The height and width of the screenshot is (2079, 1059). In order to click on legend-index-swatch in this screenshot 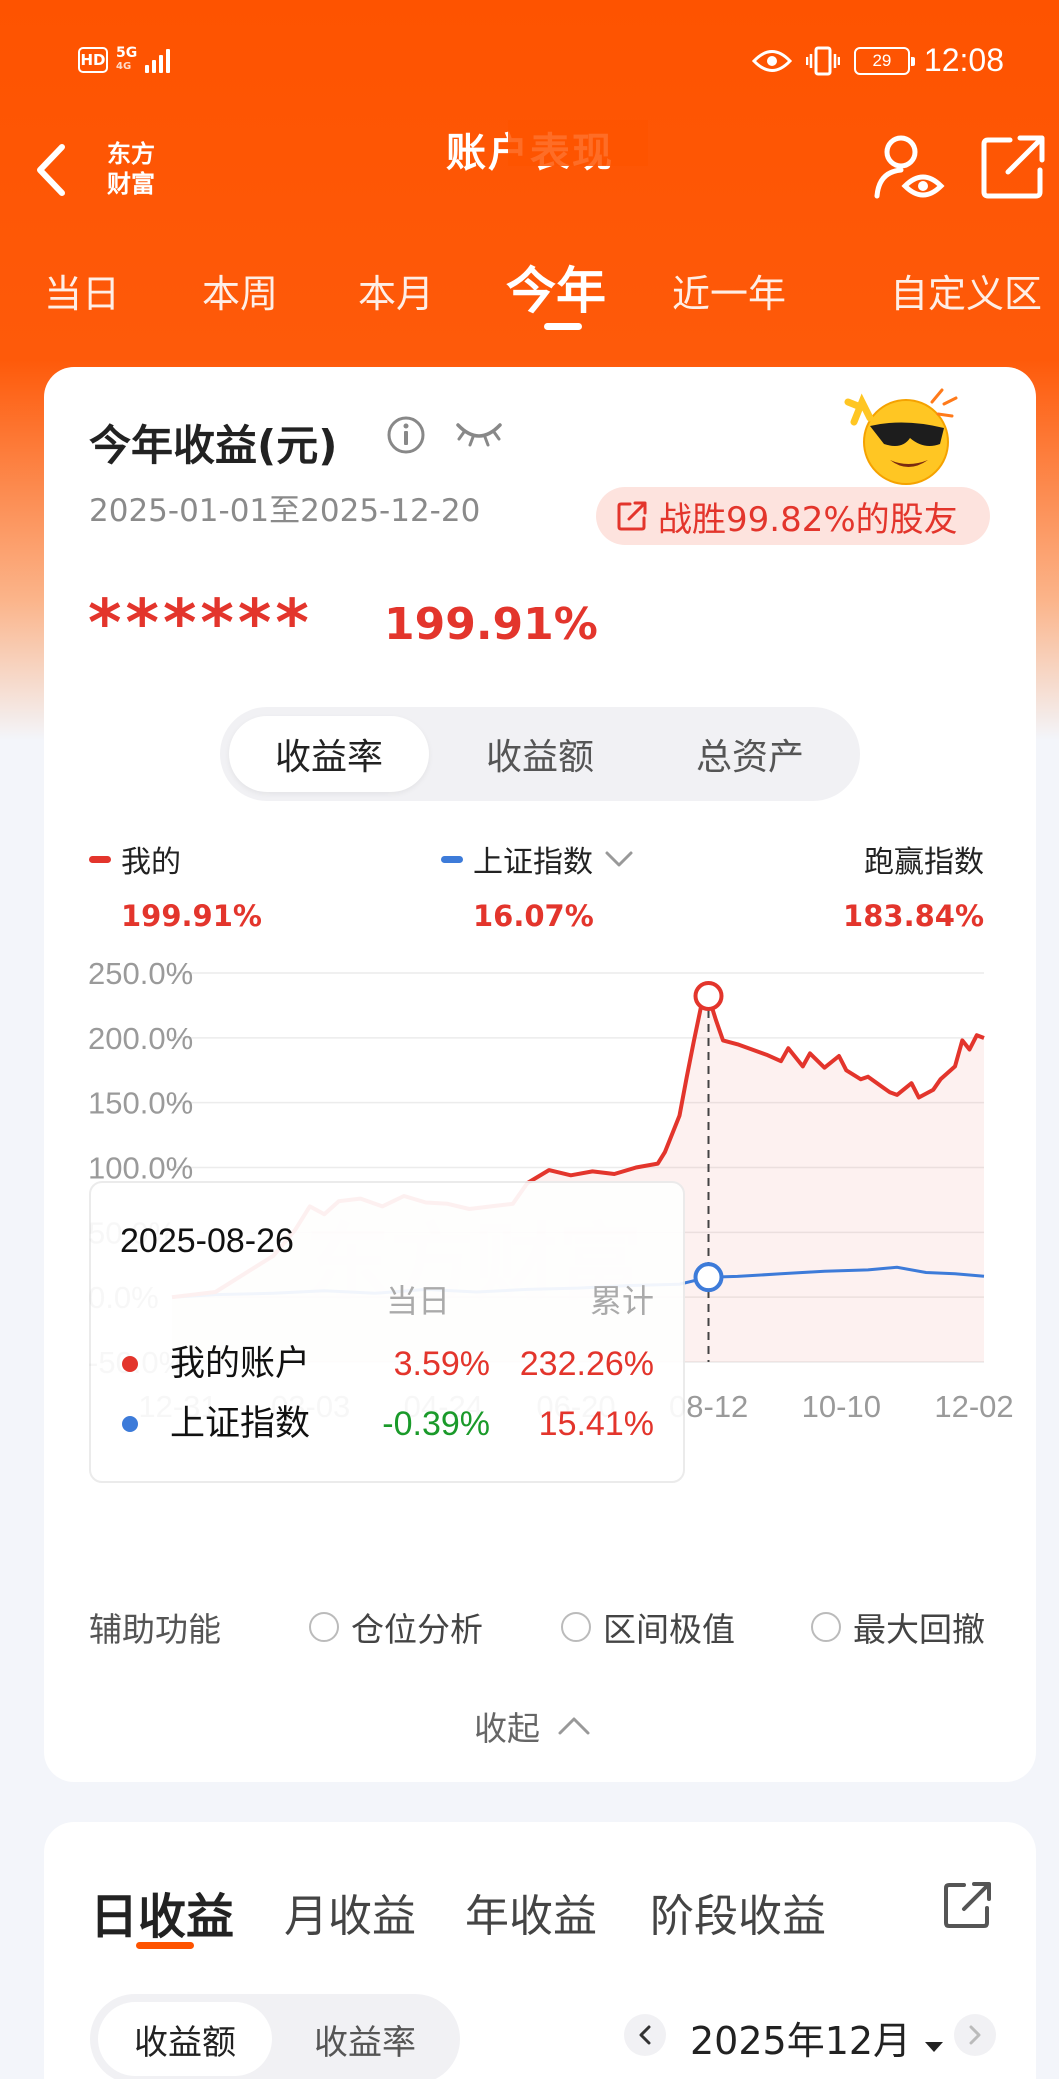, I will do `click(452, 859)`.